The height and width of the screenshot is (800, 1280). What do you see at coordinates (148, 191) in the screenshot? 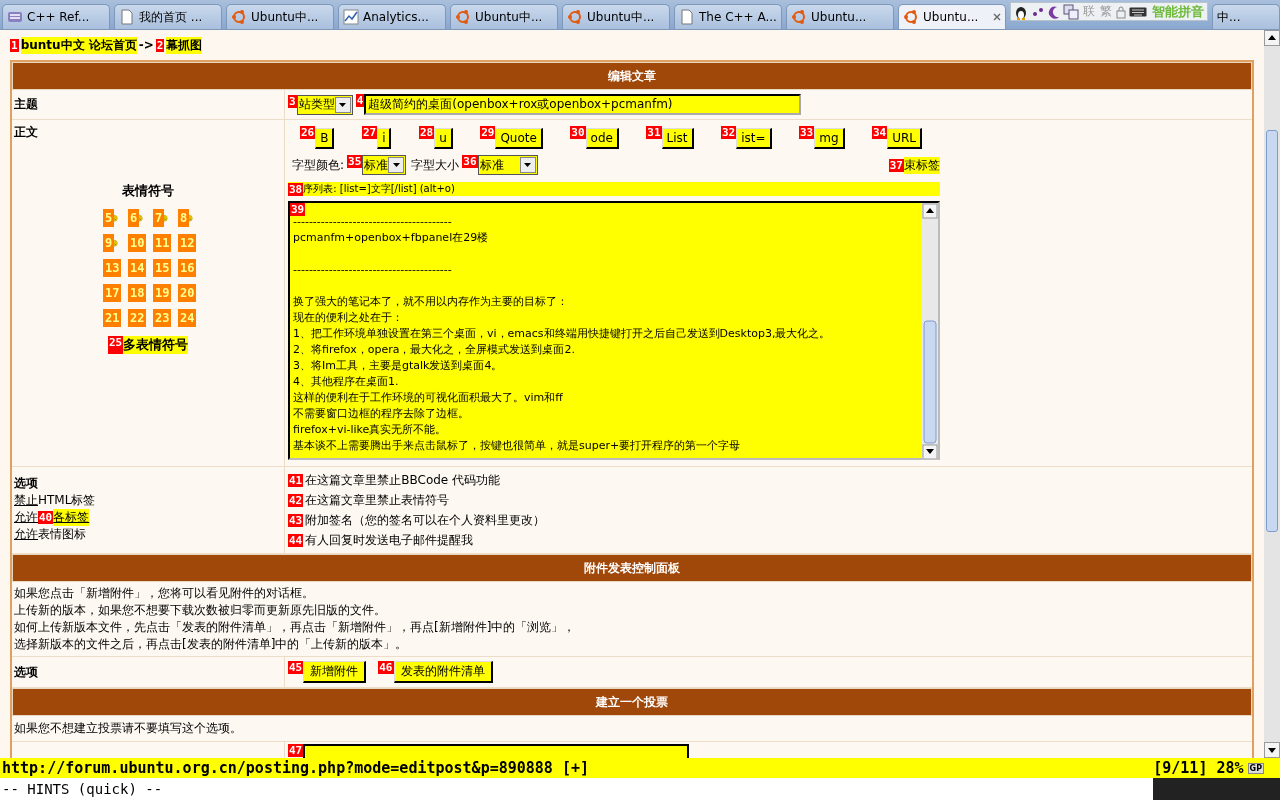
I see `smilies-heading: 表情符号` at bounding box center [148, 191].